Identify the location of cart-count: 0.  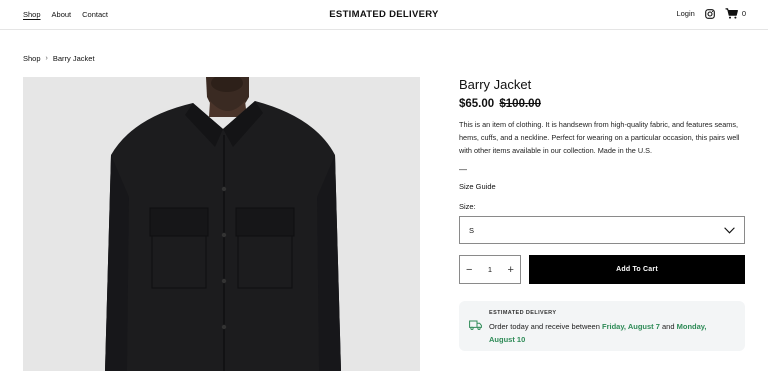
(743, 13).